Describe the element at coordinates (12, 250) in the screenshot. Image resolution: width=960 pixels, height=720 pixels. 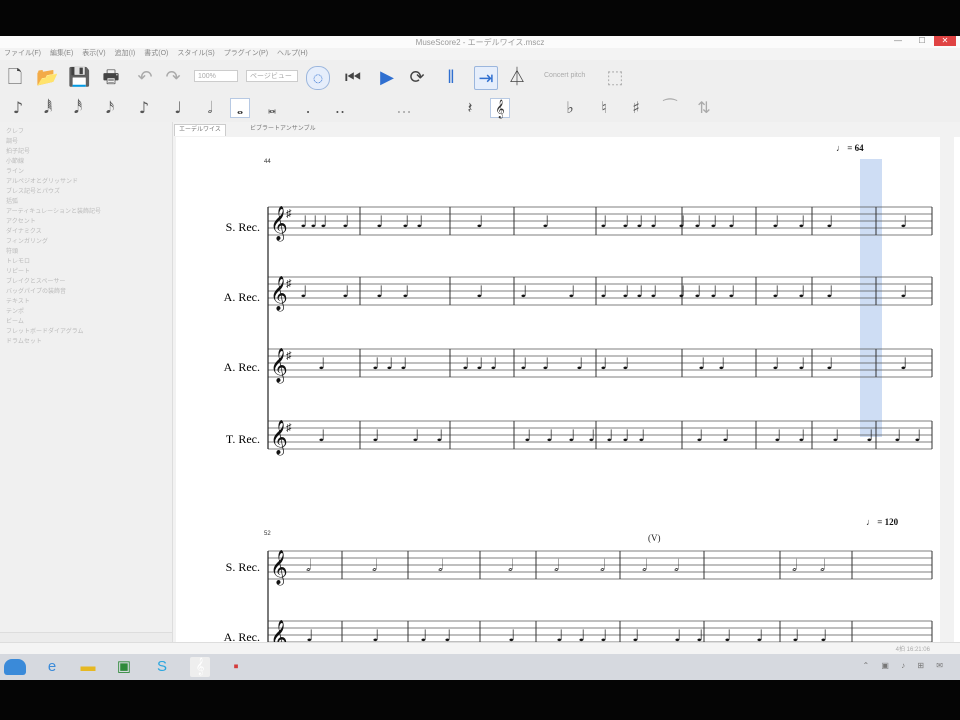
I see `palette-item: 符頭` at that location.